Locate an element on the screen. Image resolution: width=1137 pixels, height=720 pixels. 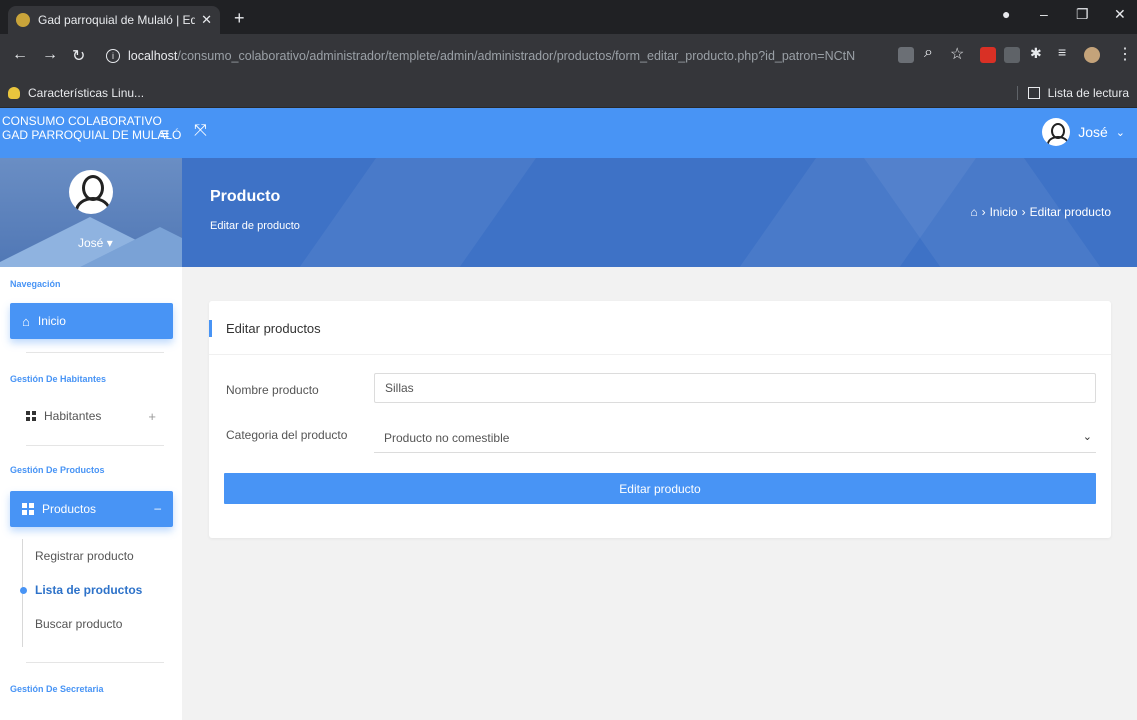
browser-tab: Gad parroquial de Mulaló | Editar ✕ is located at coordinates (114, 20).